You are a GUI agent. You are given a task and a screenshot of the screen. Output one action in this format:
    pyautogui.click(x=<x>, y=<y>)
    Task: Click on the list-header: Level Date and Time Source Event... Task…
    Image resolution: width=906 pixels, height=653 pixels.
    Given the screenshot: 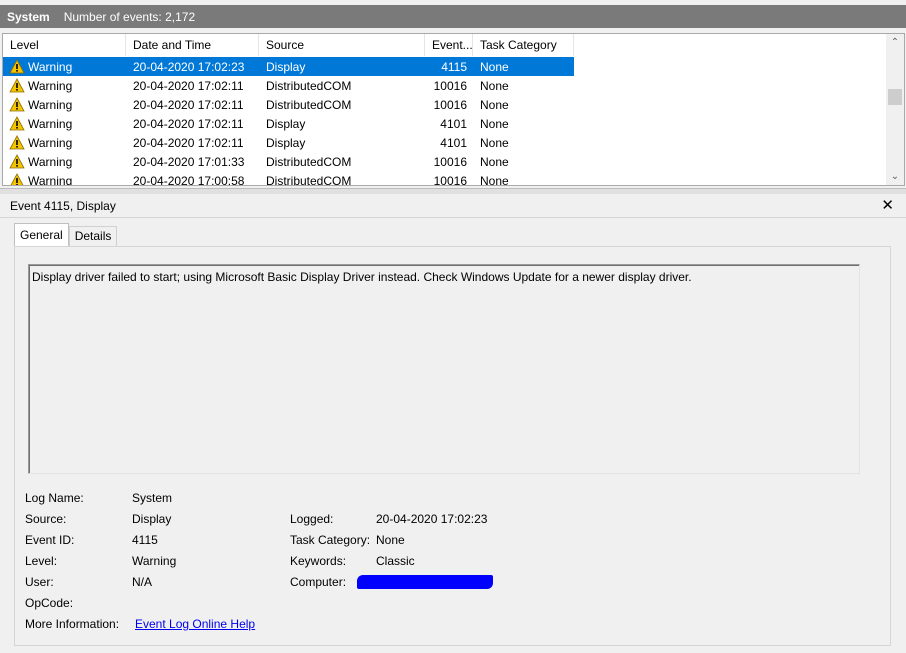 What is the action you would take?
    pyautogui.click(x=443, y=45)
    